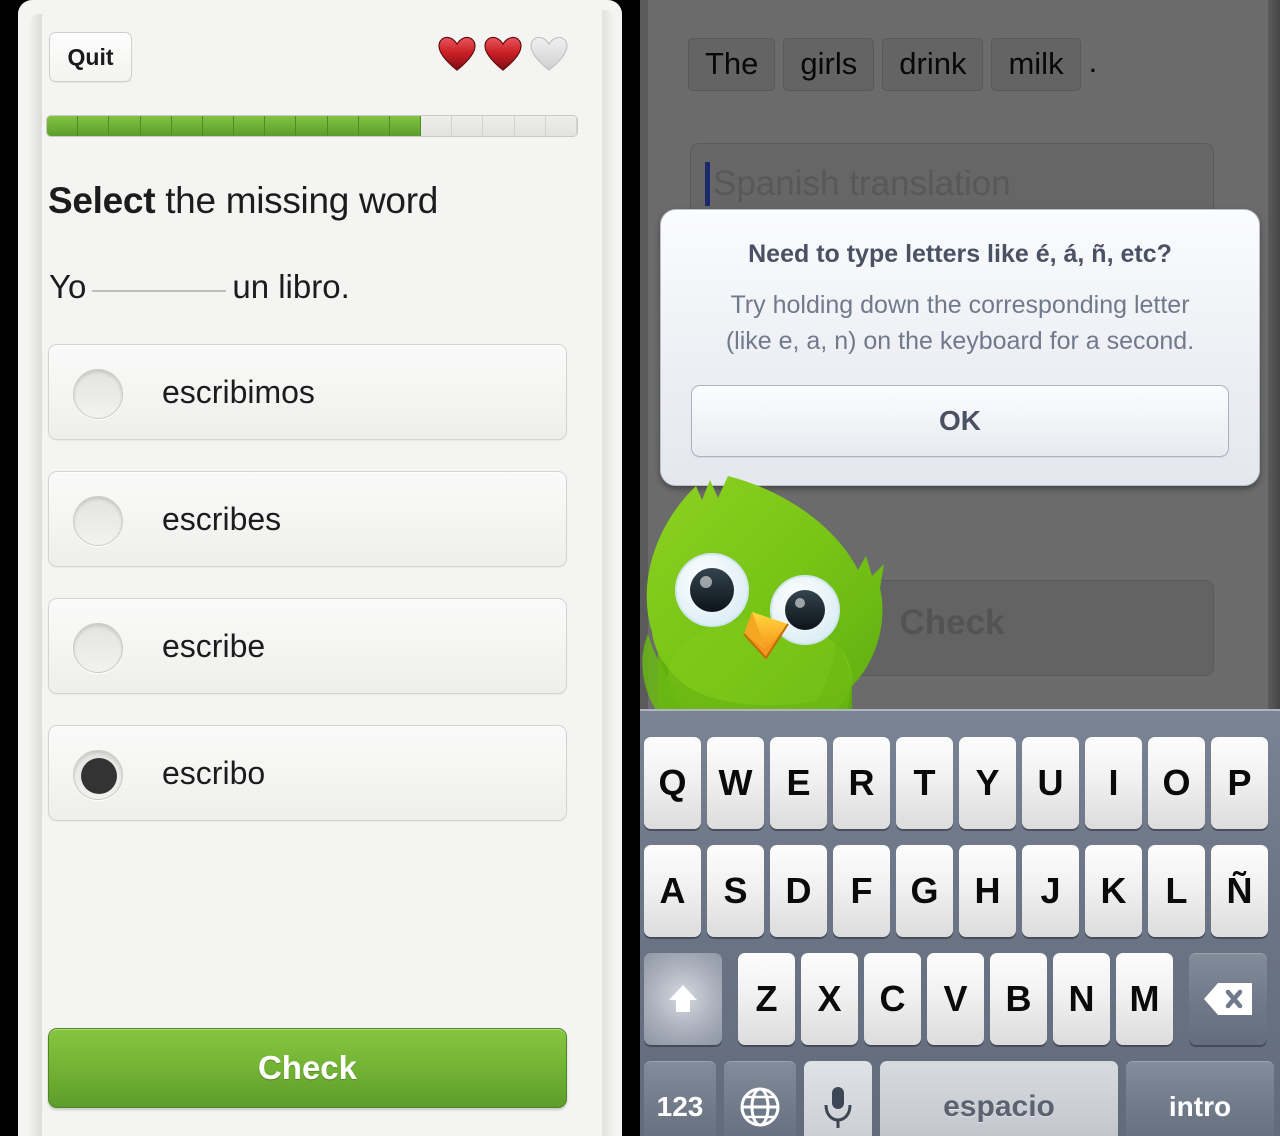 Image resolution: width=1280 pixels, height=1136 pixels. I want to click on key-Q: Q, so click(672, 783).